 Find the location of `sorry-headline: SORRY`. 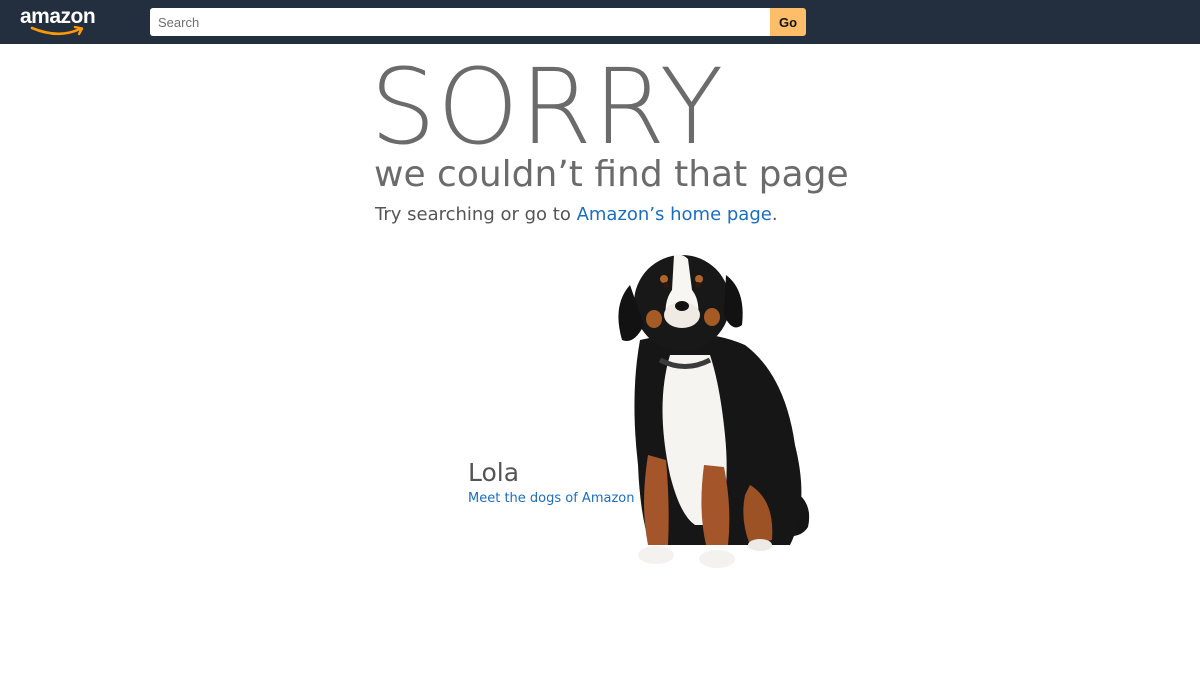

sorry-headline: SORRY is located at coordinates (547, 107).